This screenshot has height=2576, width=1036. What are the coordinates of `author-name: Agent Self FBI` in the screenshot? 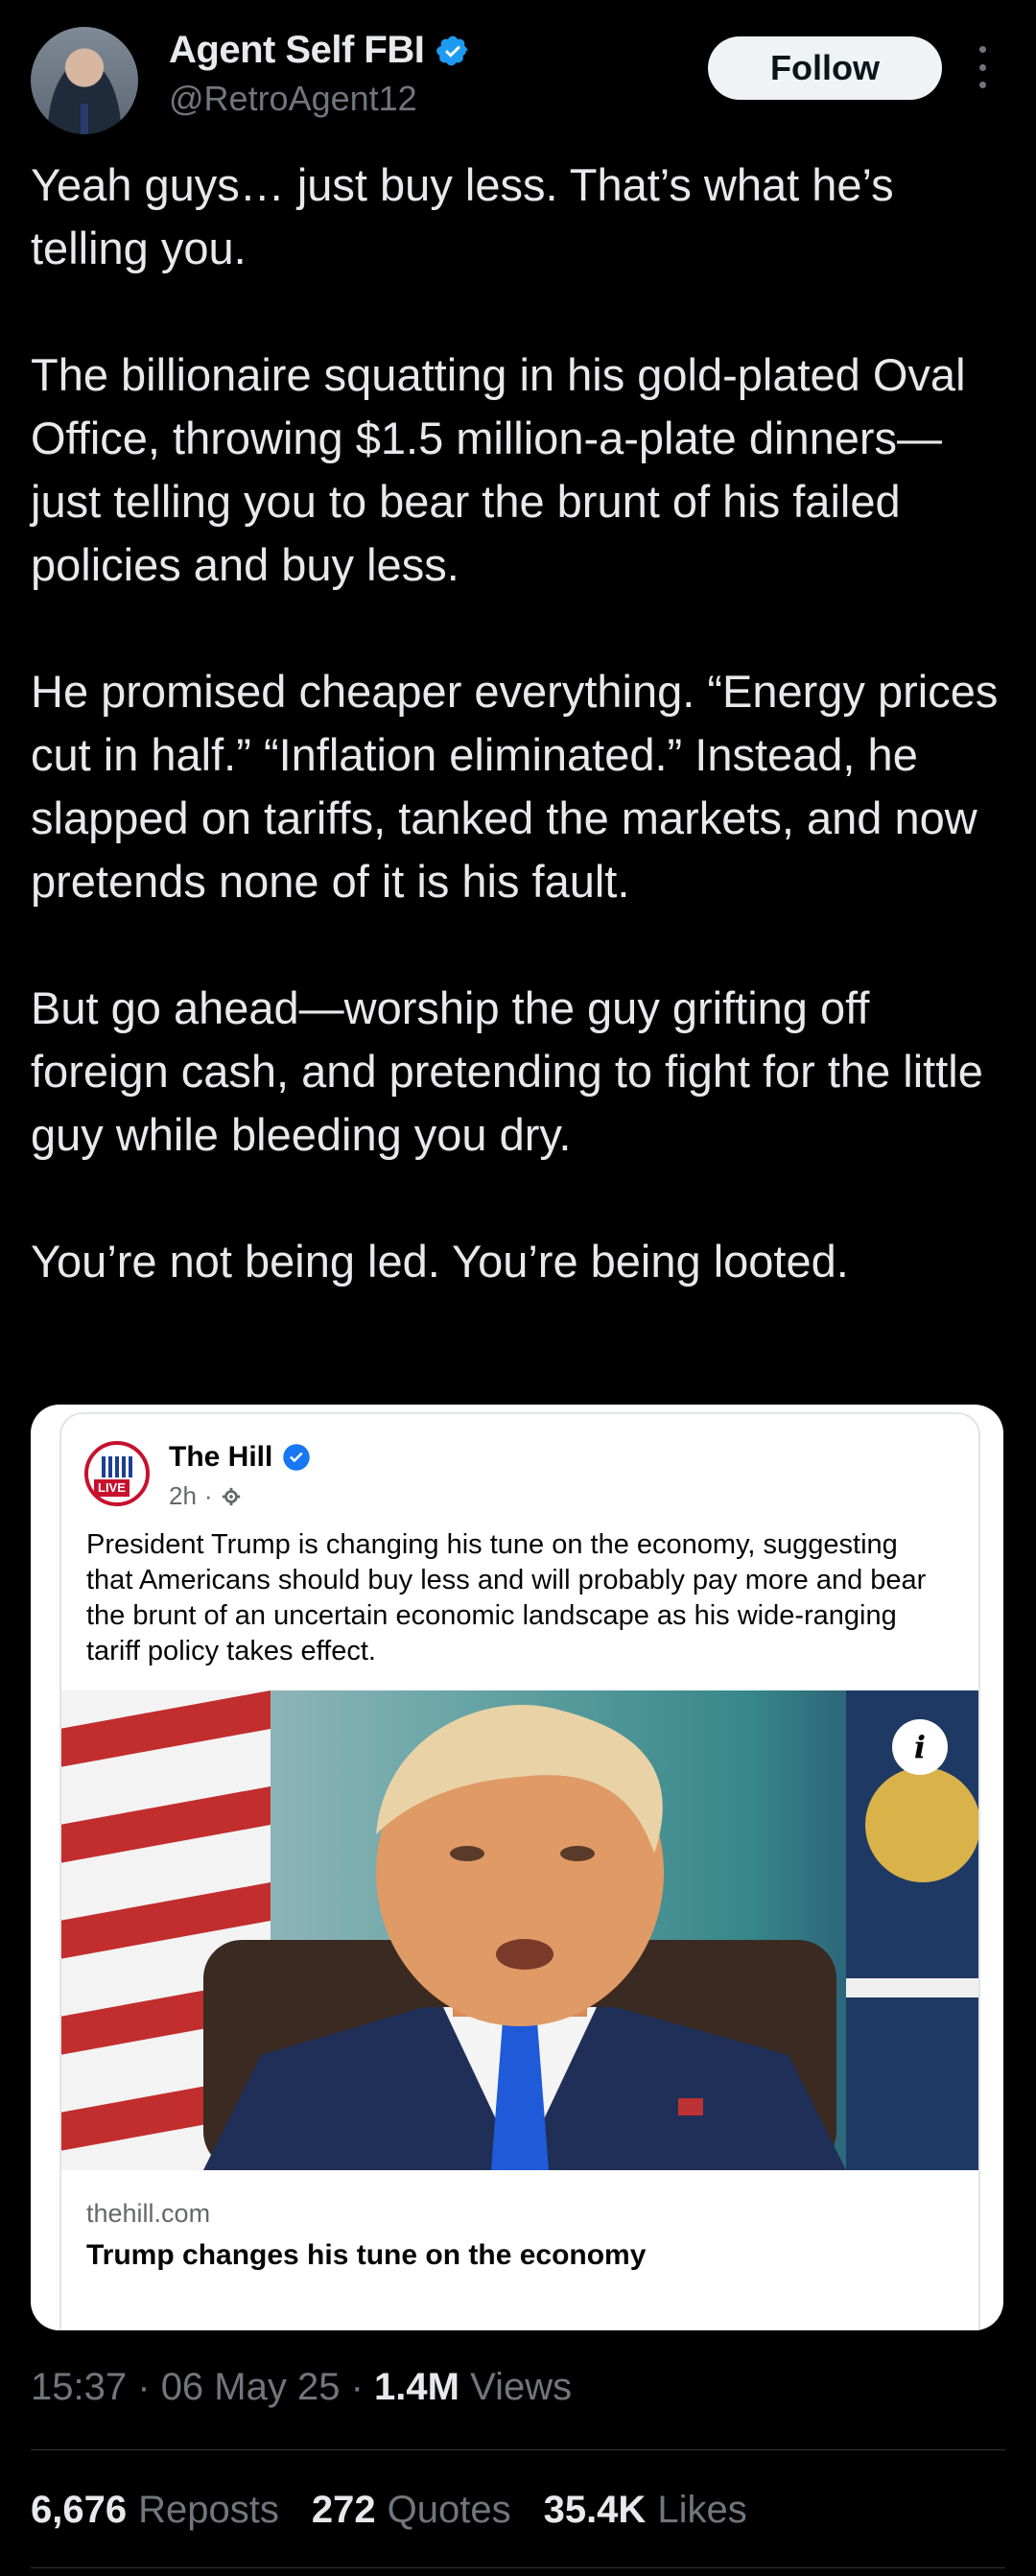 It's located at (297, 51).